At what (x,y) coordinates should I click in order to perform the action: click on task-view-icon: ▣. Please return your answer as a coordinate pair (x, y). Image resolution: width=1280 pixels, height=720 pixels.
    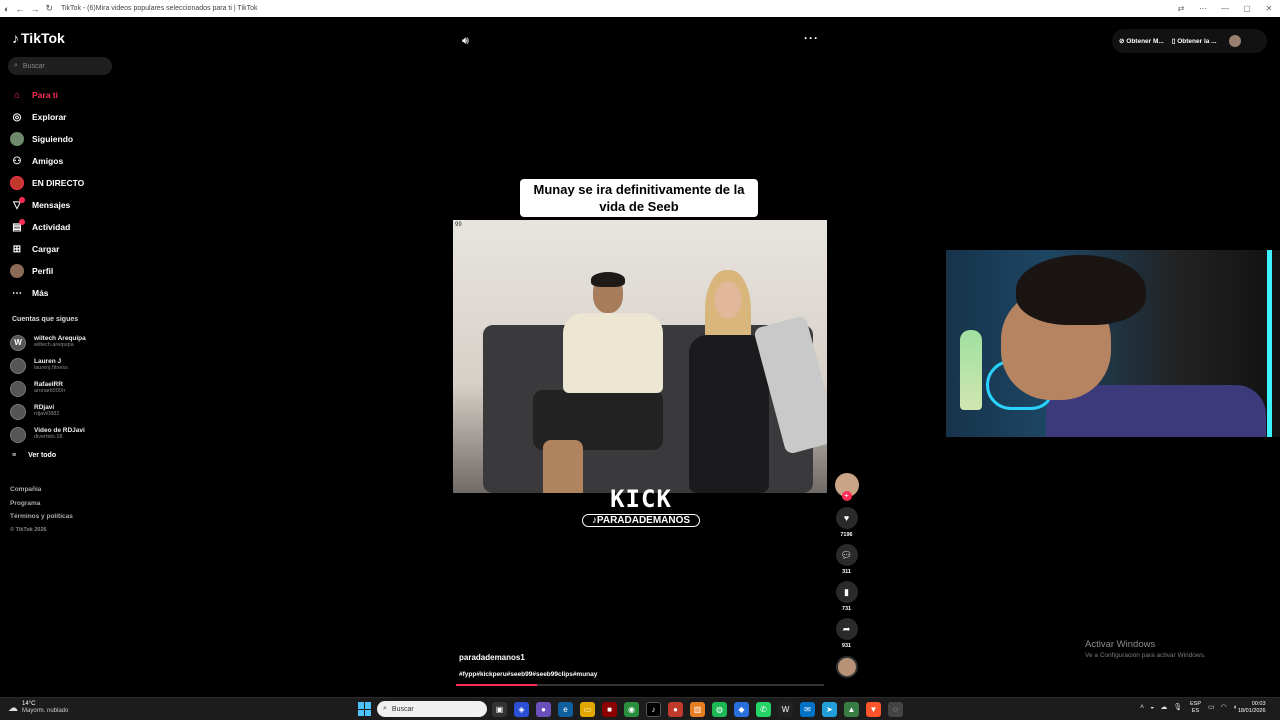
    Looking at the image, I should click on (499, 709).